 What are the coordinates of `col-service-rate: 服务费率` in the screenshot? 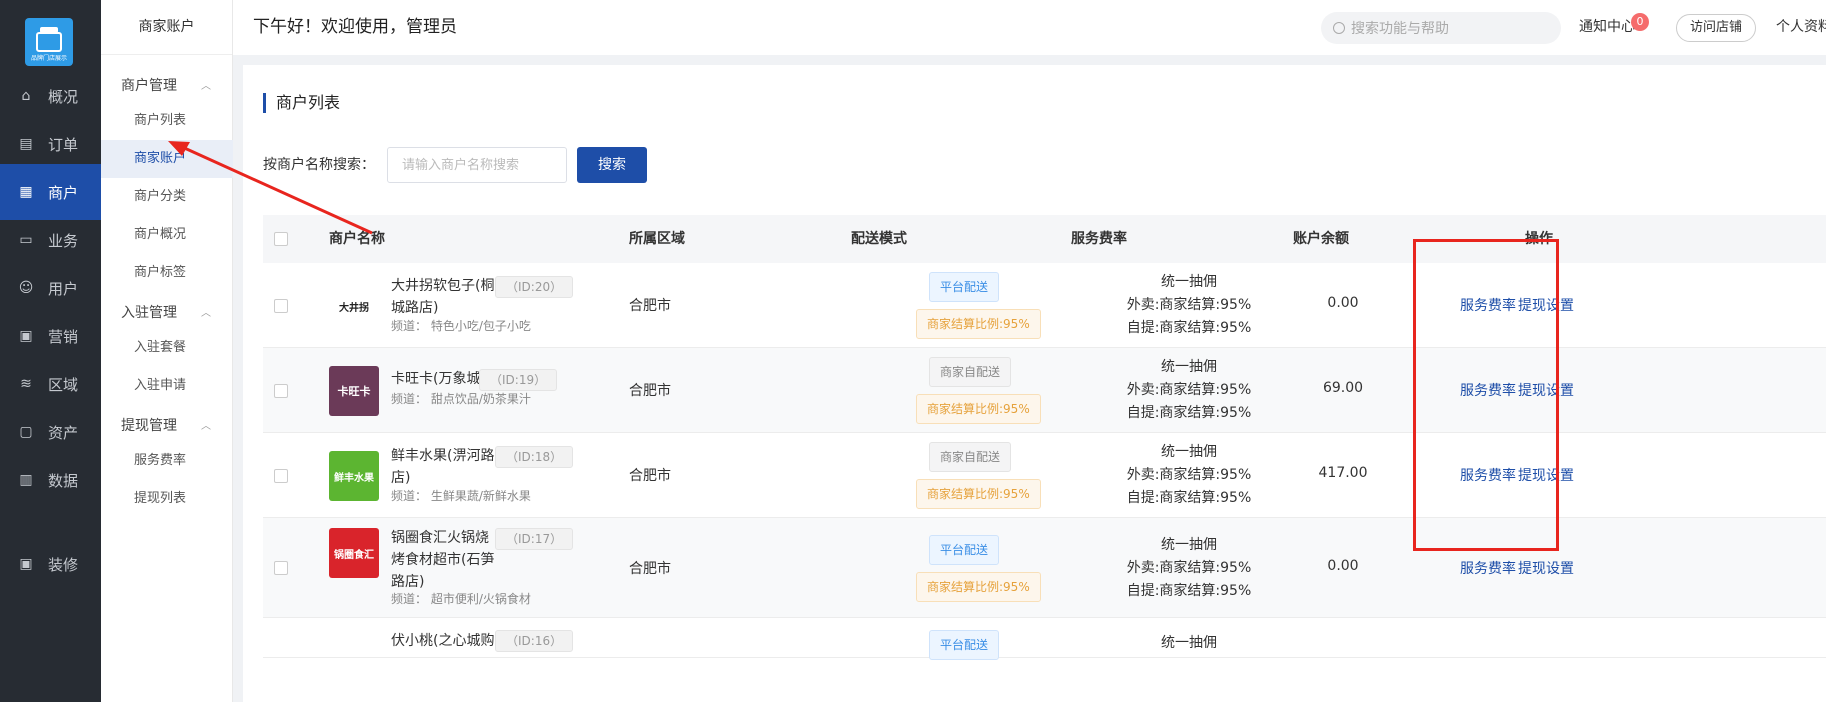 It's located at (1099, 239).